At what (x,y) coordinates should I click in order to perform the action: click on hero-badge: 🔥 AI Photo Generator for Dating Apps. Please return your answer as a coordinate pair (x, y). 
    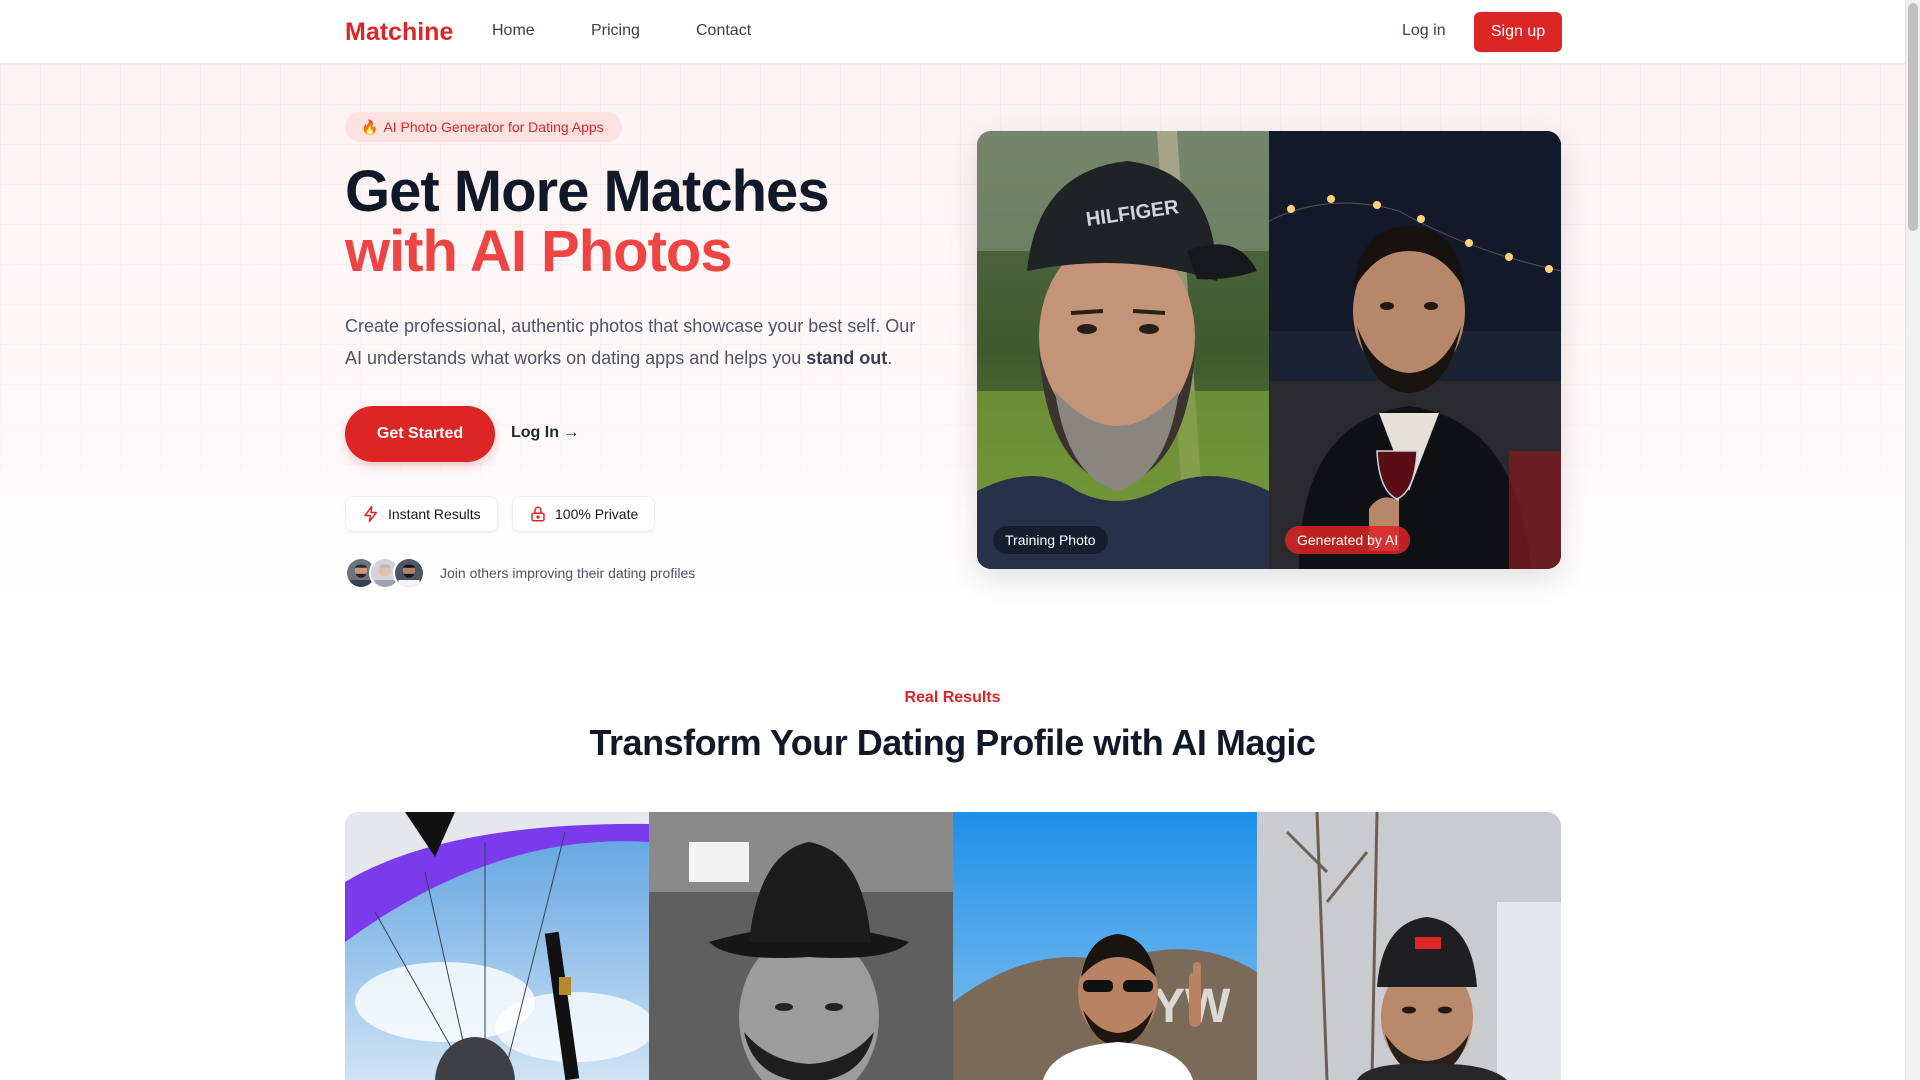
    Looking at the image, I should click on (483, 127).